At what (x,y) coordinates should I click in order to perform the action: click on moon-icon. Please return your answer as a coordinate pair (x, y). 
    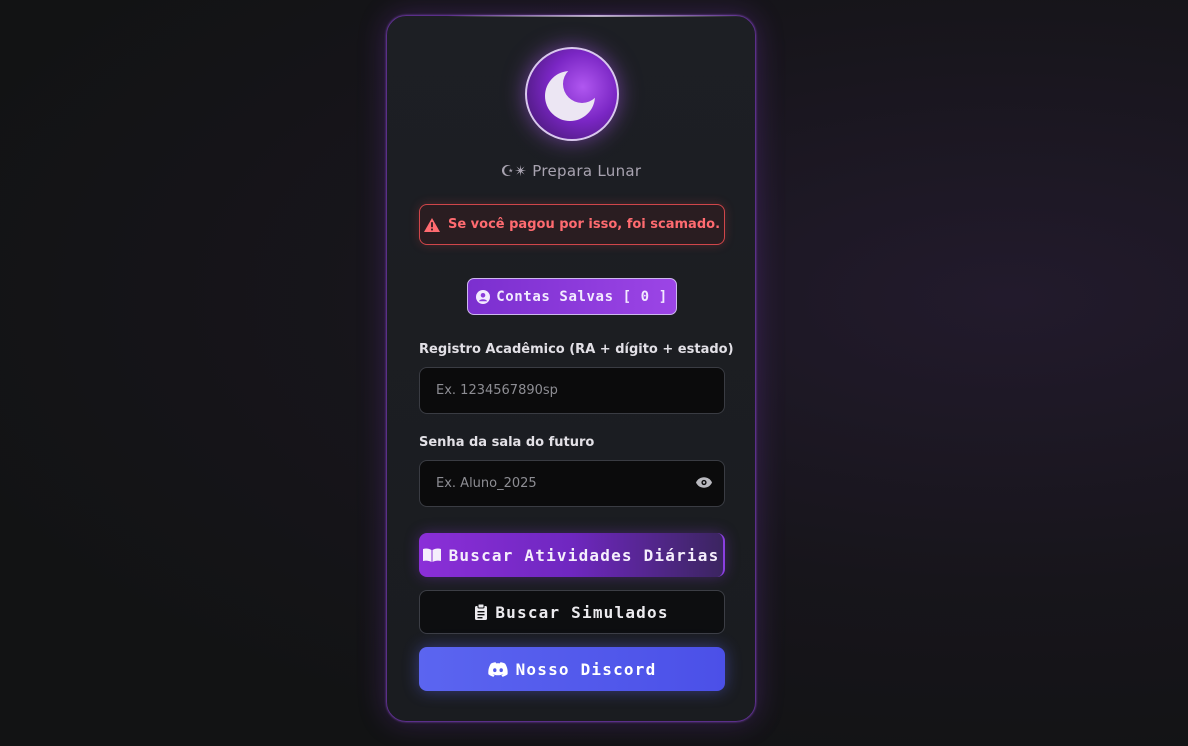
    Looking at the image, I should click on (570, 96).